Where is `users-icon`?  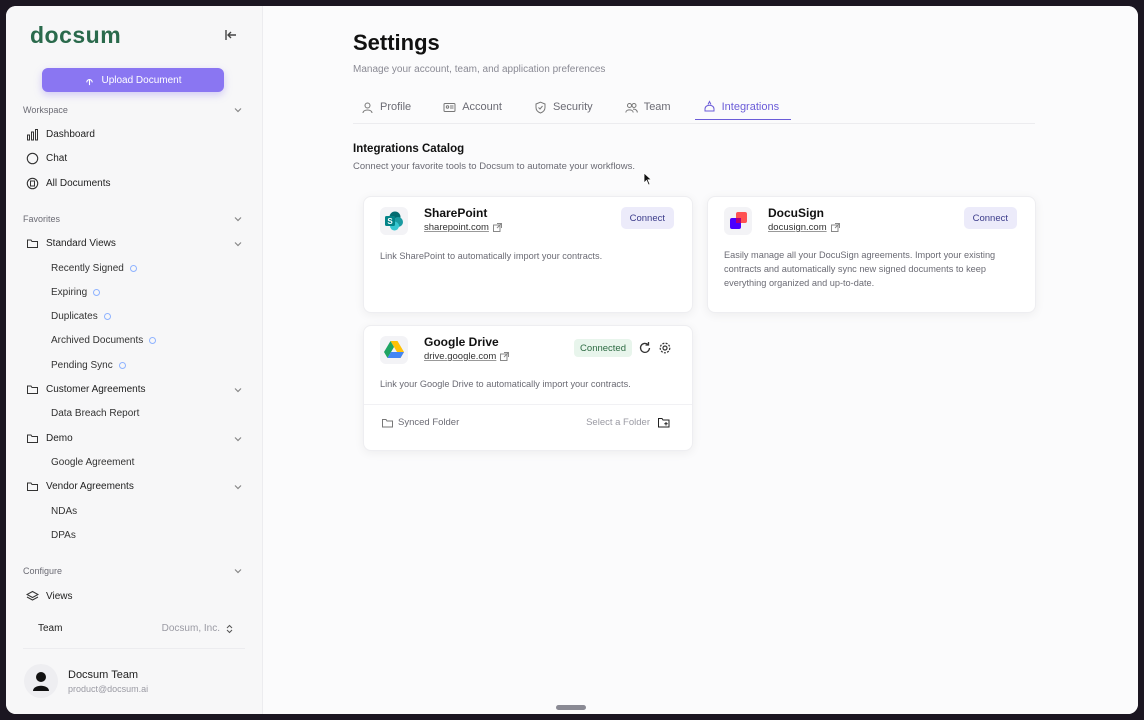 users-icon is located at coordinates (631, 107).